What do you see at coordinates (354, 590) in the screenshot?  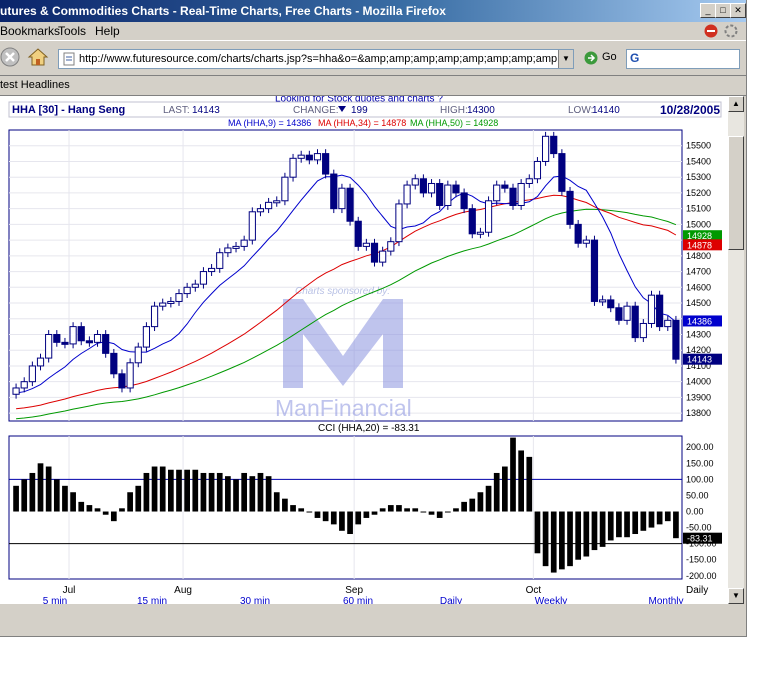 I see `x-tick-label: Sep` at bounding box center [354, 590].